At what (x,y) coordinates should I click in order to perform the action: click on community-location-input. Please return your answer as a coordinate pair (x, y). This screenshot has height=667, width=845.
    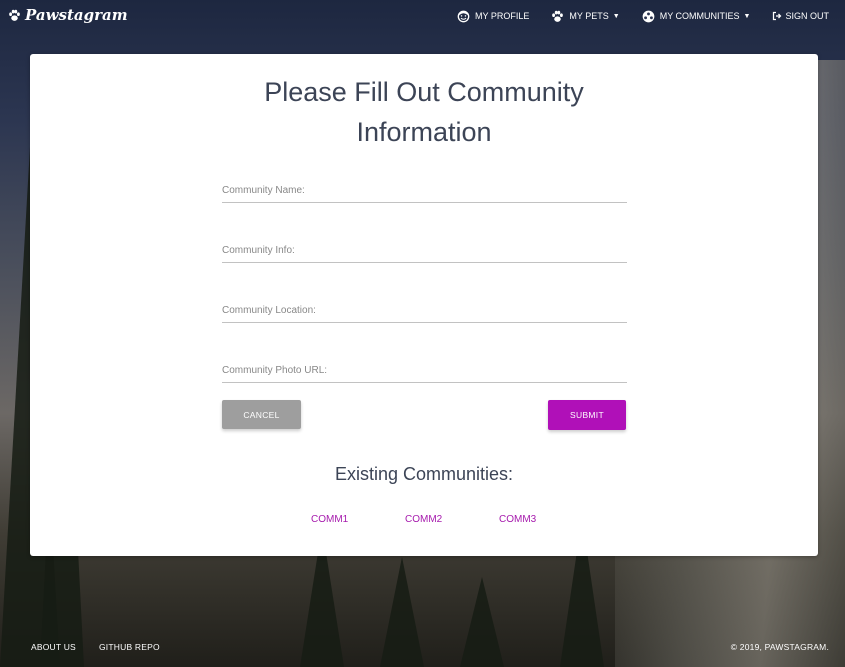
    Looking at the image, I should click on (424, 310).